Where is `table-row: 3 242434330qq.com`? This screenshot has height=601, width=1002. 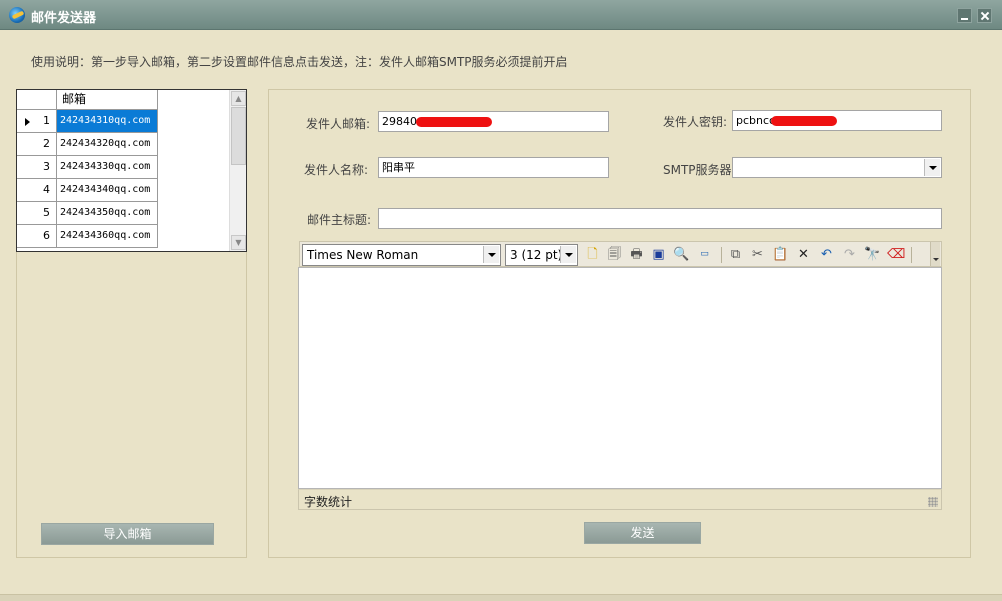 table-row: 3 242434330qq.com is located at coordinates (123, 167).